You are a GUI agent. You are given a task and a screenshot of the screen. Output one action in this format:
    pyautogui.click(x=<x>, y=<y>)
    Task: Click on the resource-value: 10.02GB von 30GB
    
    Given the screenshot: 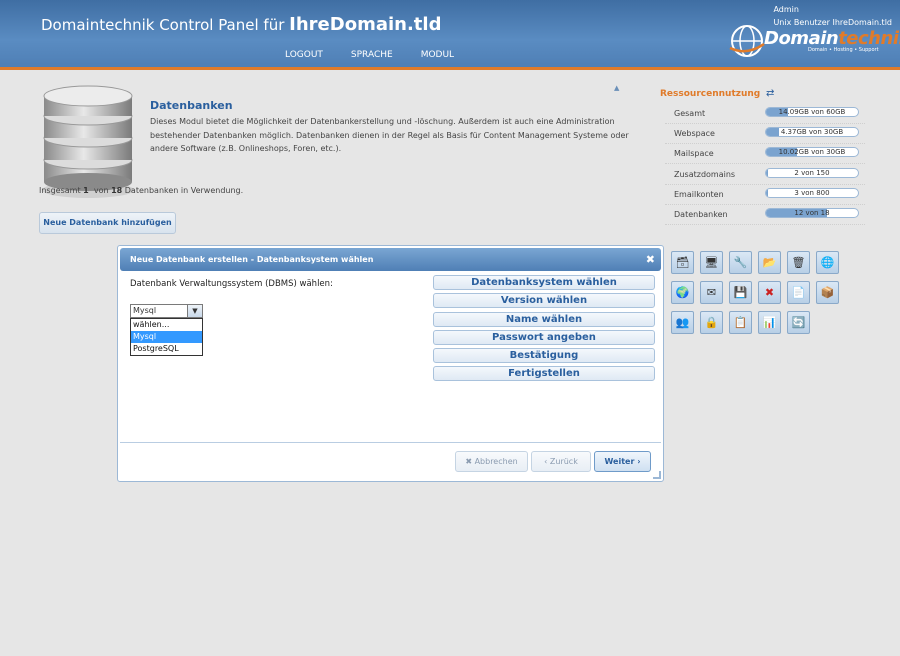 What is the action you would take?
    pyautogui.click(x=812, y=152)
    